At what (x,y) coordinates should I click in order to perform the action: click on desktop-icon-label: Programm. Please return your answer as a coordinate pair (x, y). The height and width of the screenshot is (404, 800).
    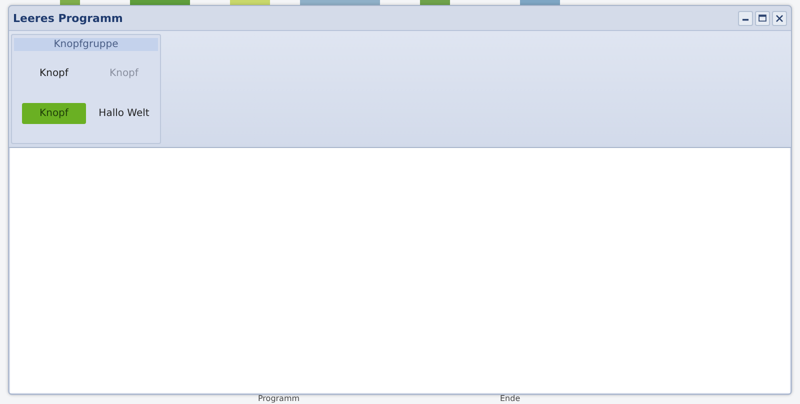
    Looking at the image, I should click on (279, 399).